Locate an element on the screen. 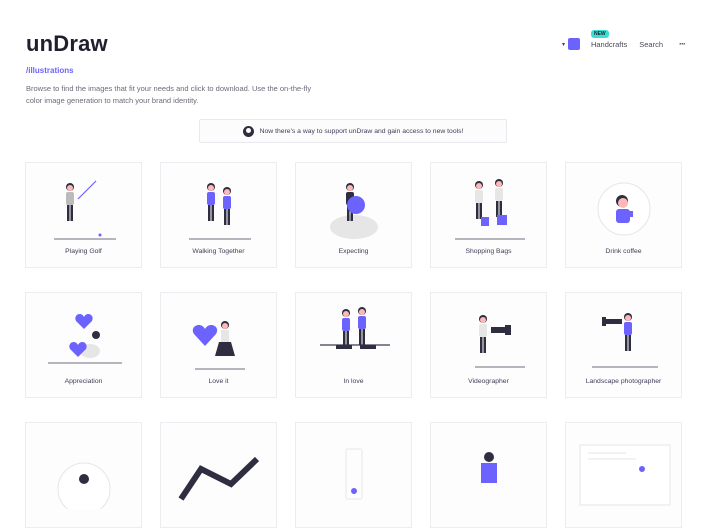 This screenshot has height=528, width=715. illustration-title: Appreciation is located at coordinates (83, 381).